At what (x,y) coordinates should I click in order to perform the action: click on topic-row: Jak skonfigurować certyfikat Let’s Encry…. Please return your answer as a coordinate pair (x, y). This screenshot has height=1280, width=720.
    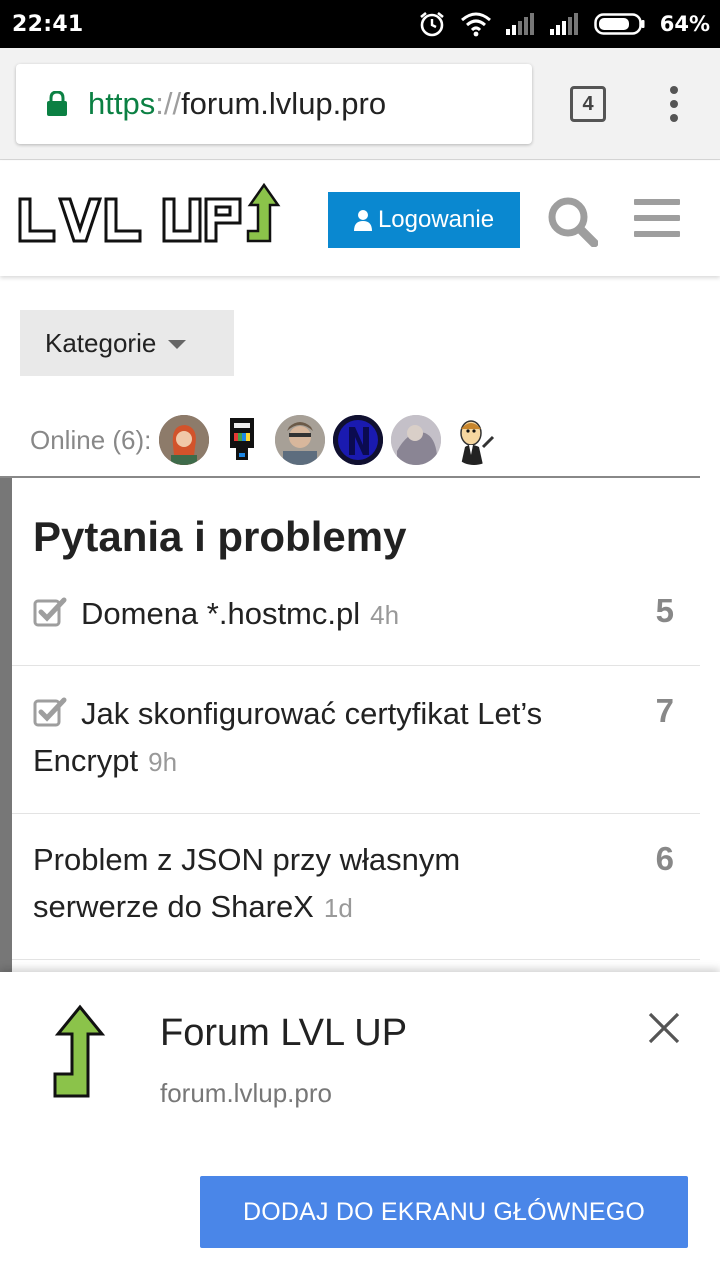
    Looking at the image, I should click on (356, 740).